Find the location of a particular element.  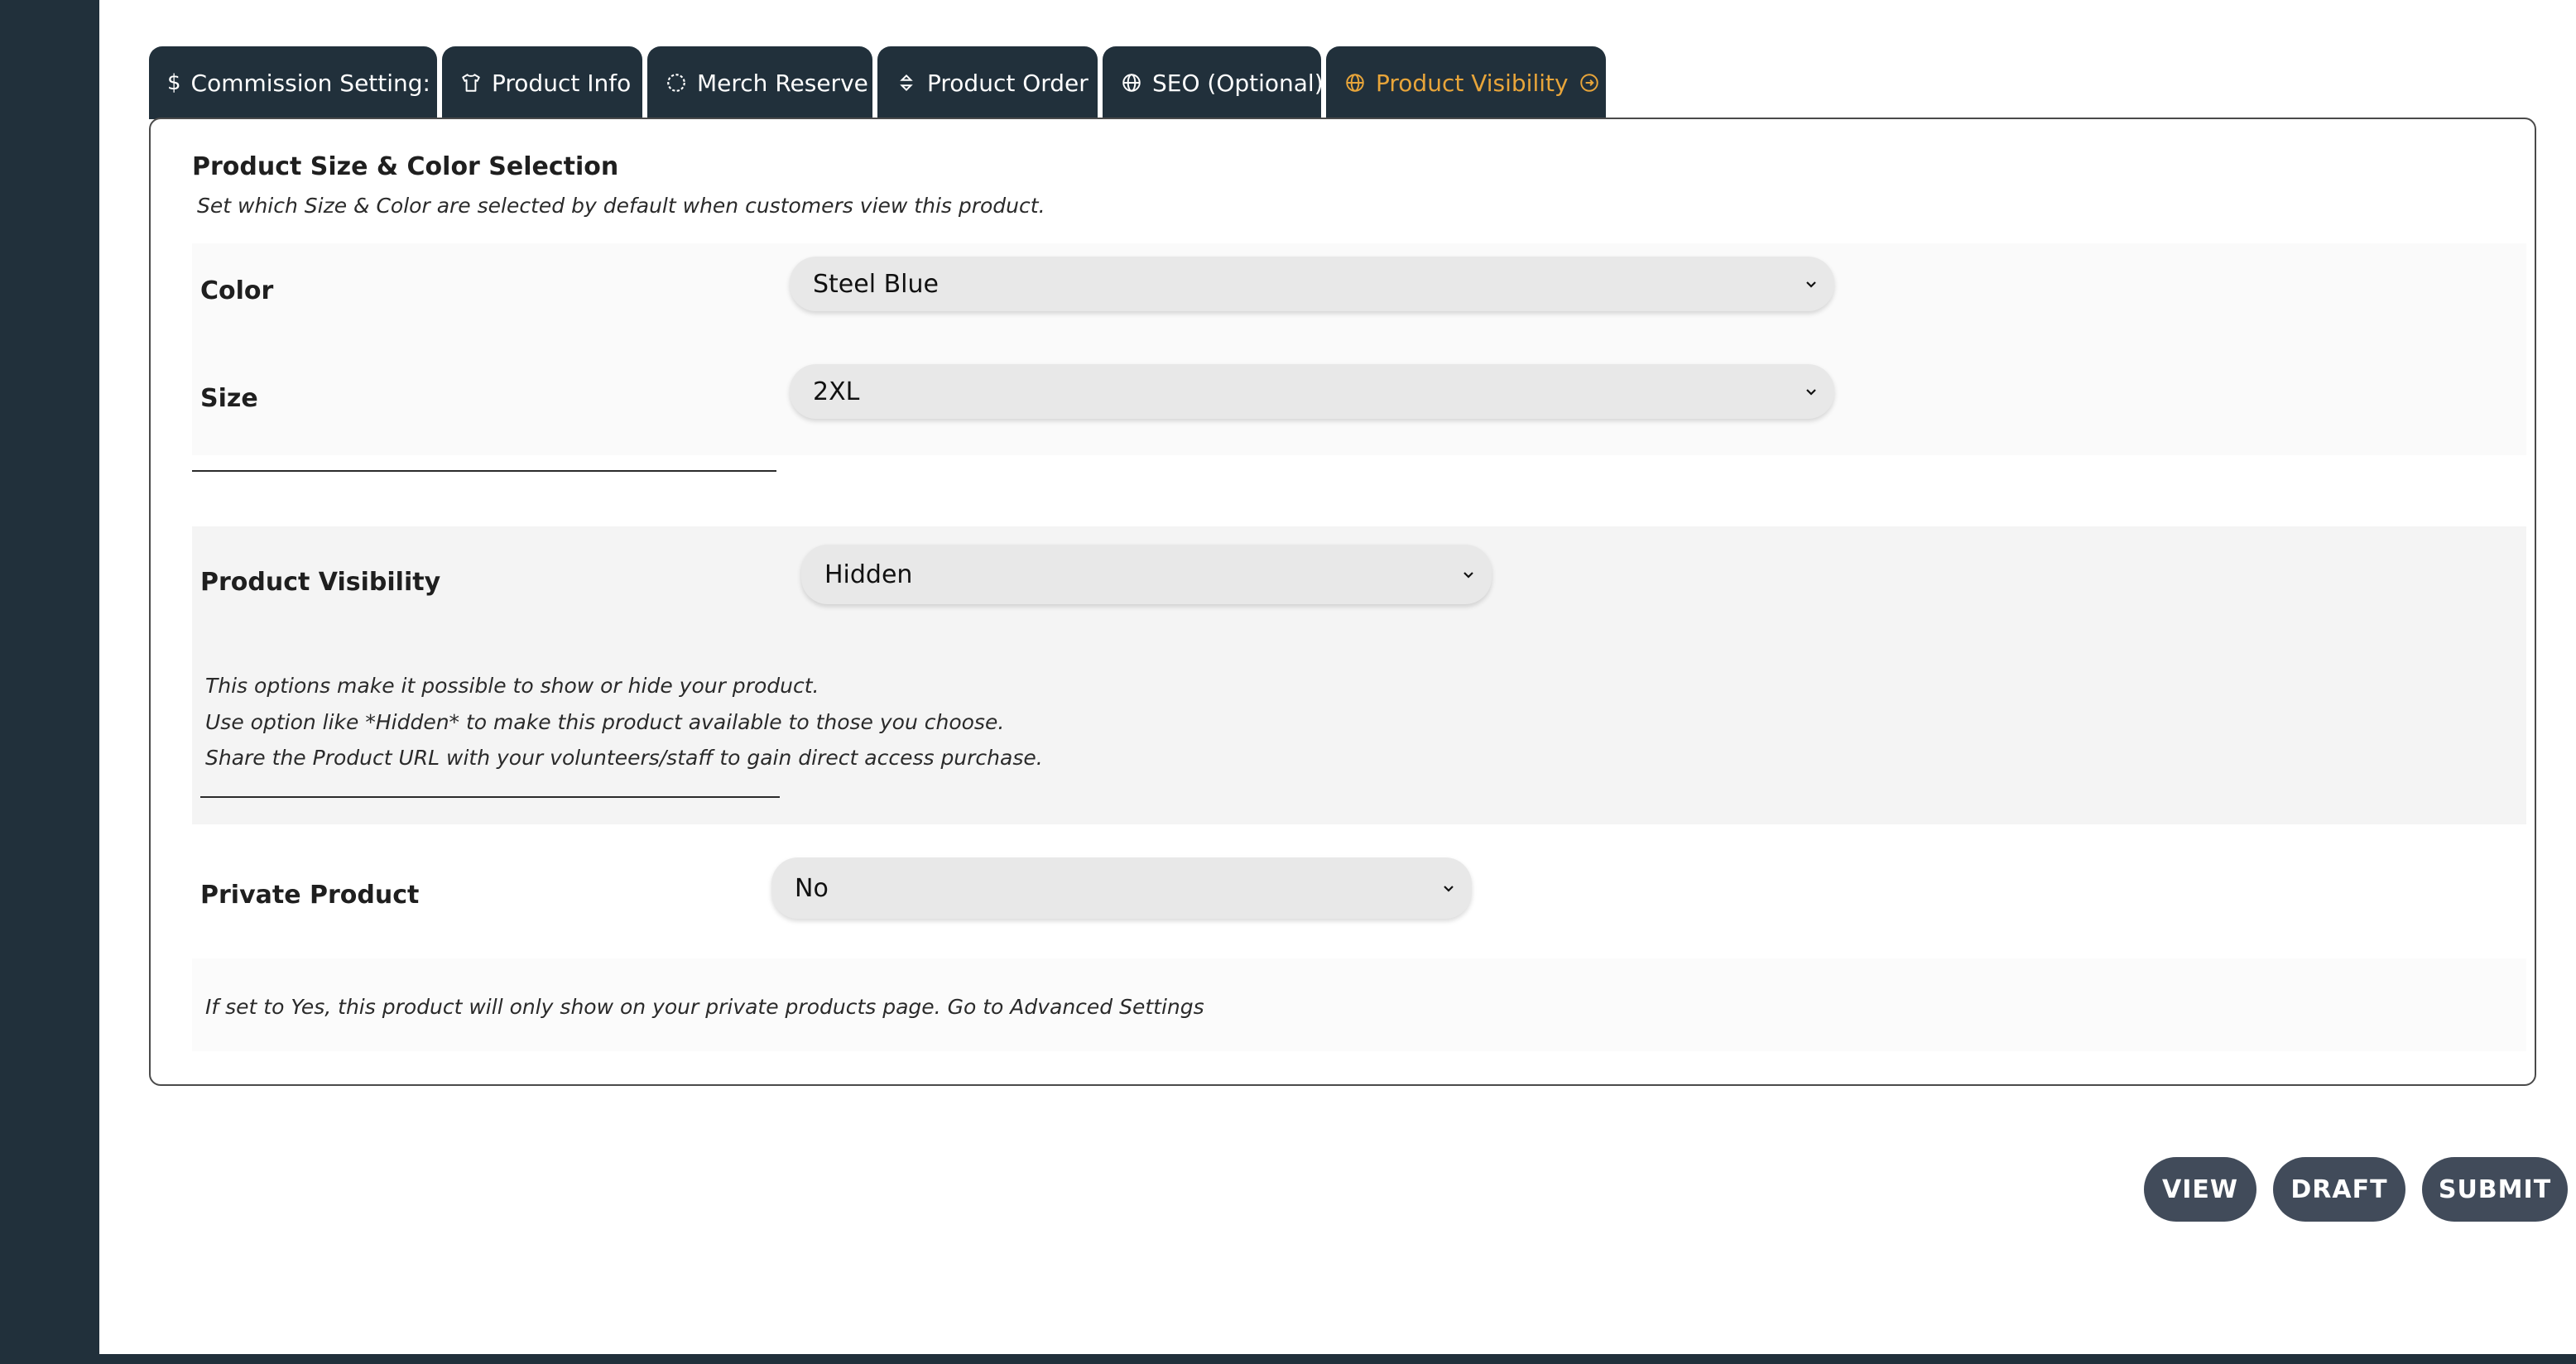

tab-seo: SEO (Optional) is located at coordinates (1213, 82).